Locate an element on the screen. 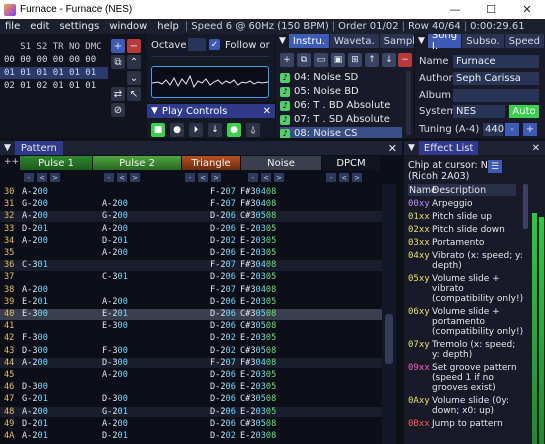  pattern-row: 35 A-200 D-206 E-20305 is located at coordinates (191, 253).